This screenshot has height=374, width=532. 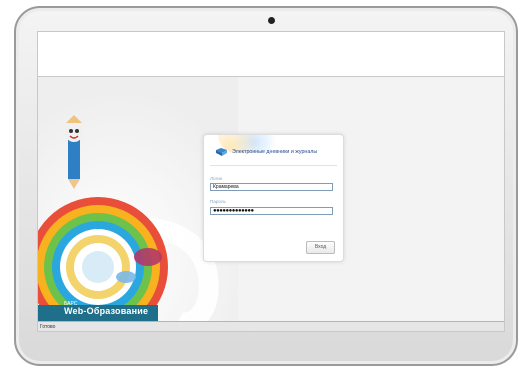 I want to click on logo-product: Web-Образование, so click(x=106, y=311).